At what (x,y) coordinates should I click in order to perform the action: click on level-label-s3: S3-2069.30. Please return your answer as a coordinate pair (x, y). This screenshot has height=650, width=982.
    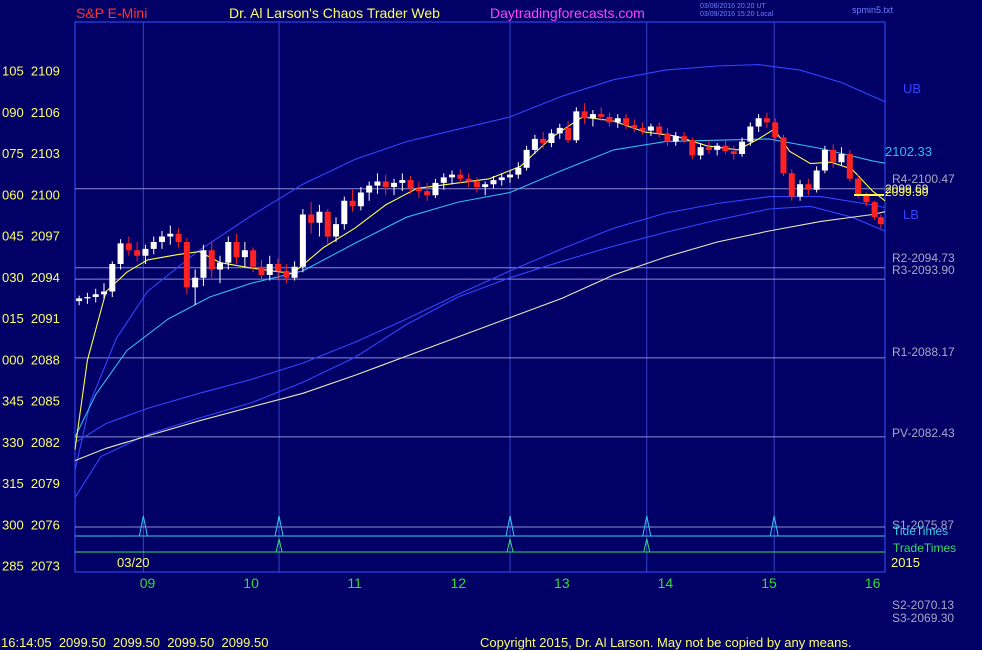
    Looking at the image, I should click on (923, 618).